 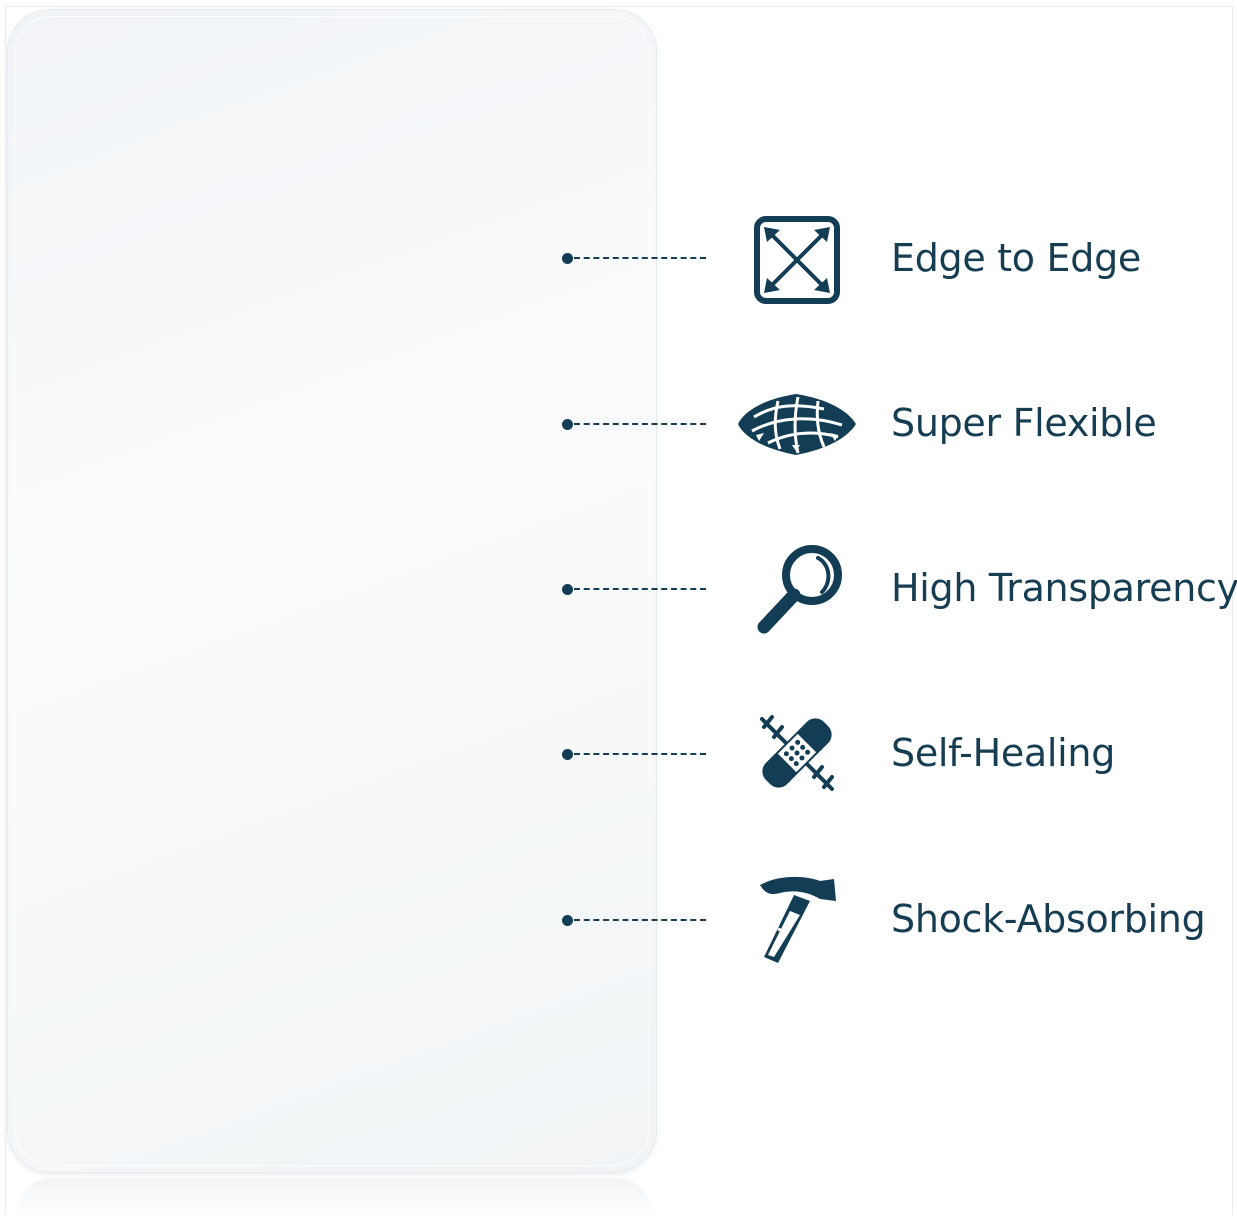 What do you see at coordinates (797, 260) in the screenshot?
I see `expand-arrows-icon` at bounding box center [797, 260].